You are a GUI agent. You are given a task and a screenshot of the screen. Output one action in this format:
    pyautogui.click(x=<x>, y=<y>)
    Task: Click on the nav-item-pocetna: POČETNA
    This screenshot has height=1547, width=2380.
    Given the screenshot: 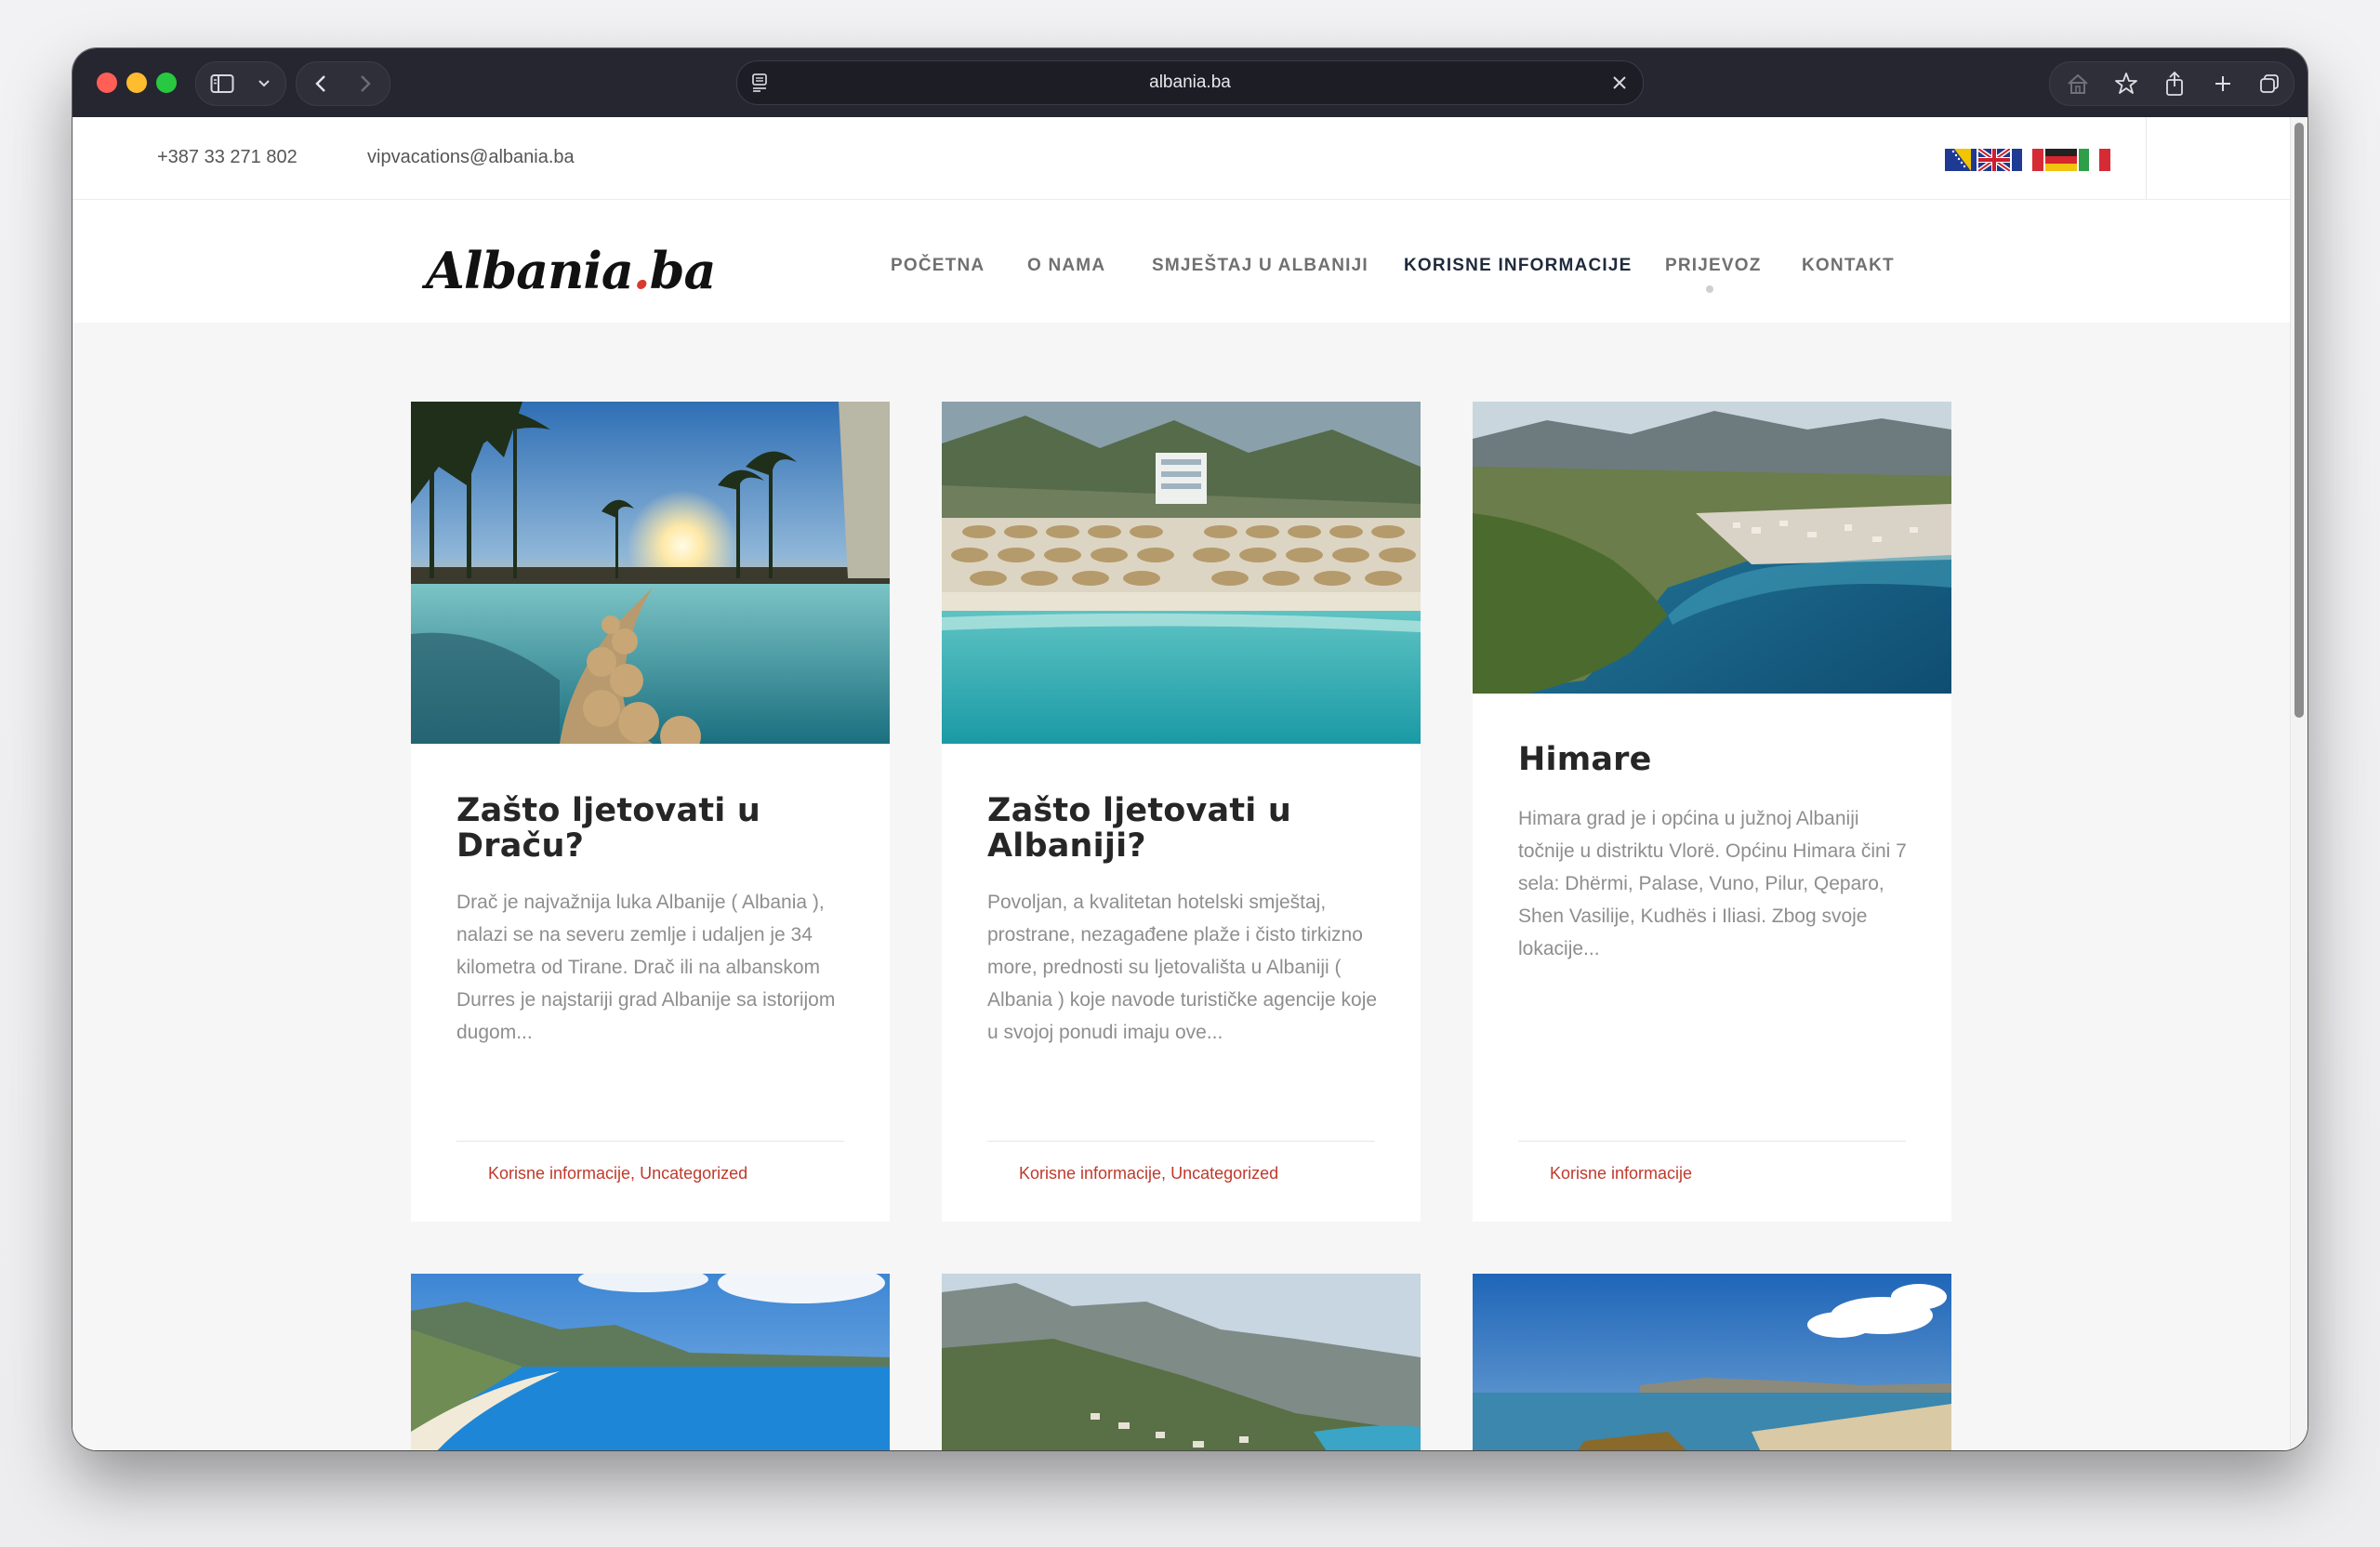 What is the action you would take?
    pyautogui.click(x=938, y=266)
    